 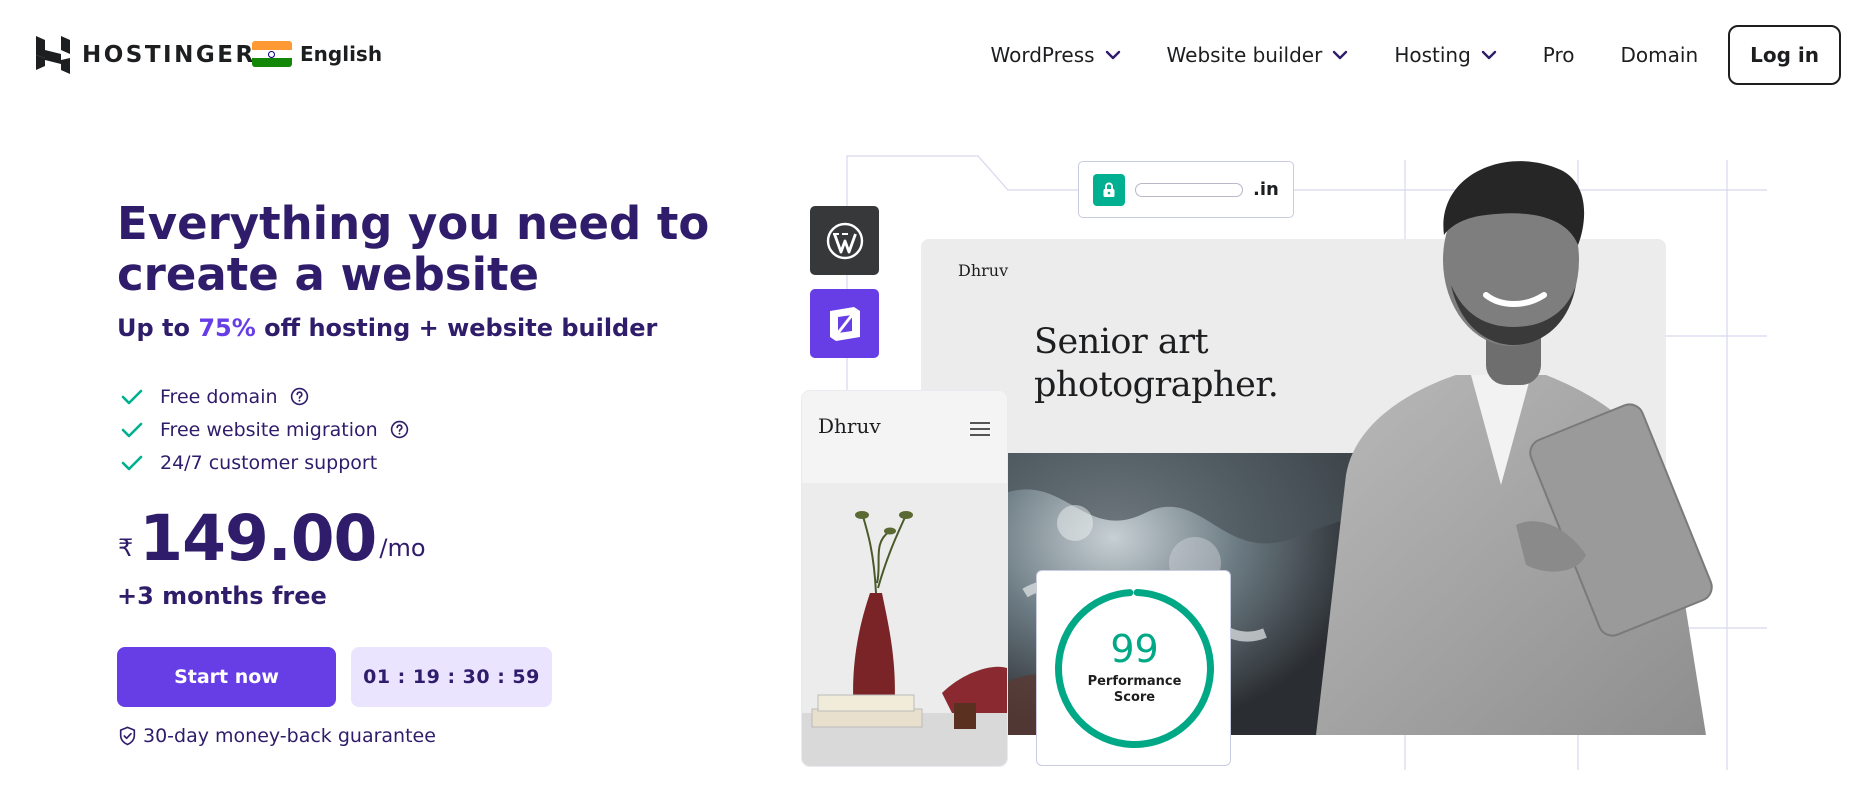 What do you see at coordinates (219, 396) in the screenshot?
I see `feature-label: Free domain` at bounding box center [219, 396].